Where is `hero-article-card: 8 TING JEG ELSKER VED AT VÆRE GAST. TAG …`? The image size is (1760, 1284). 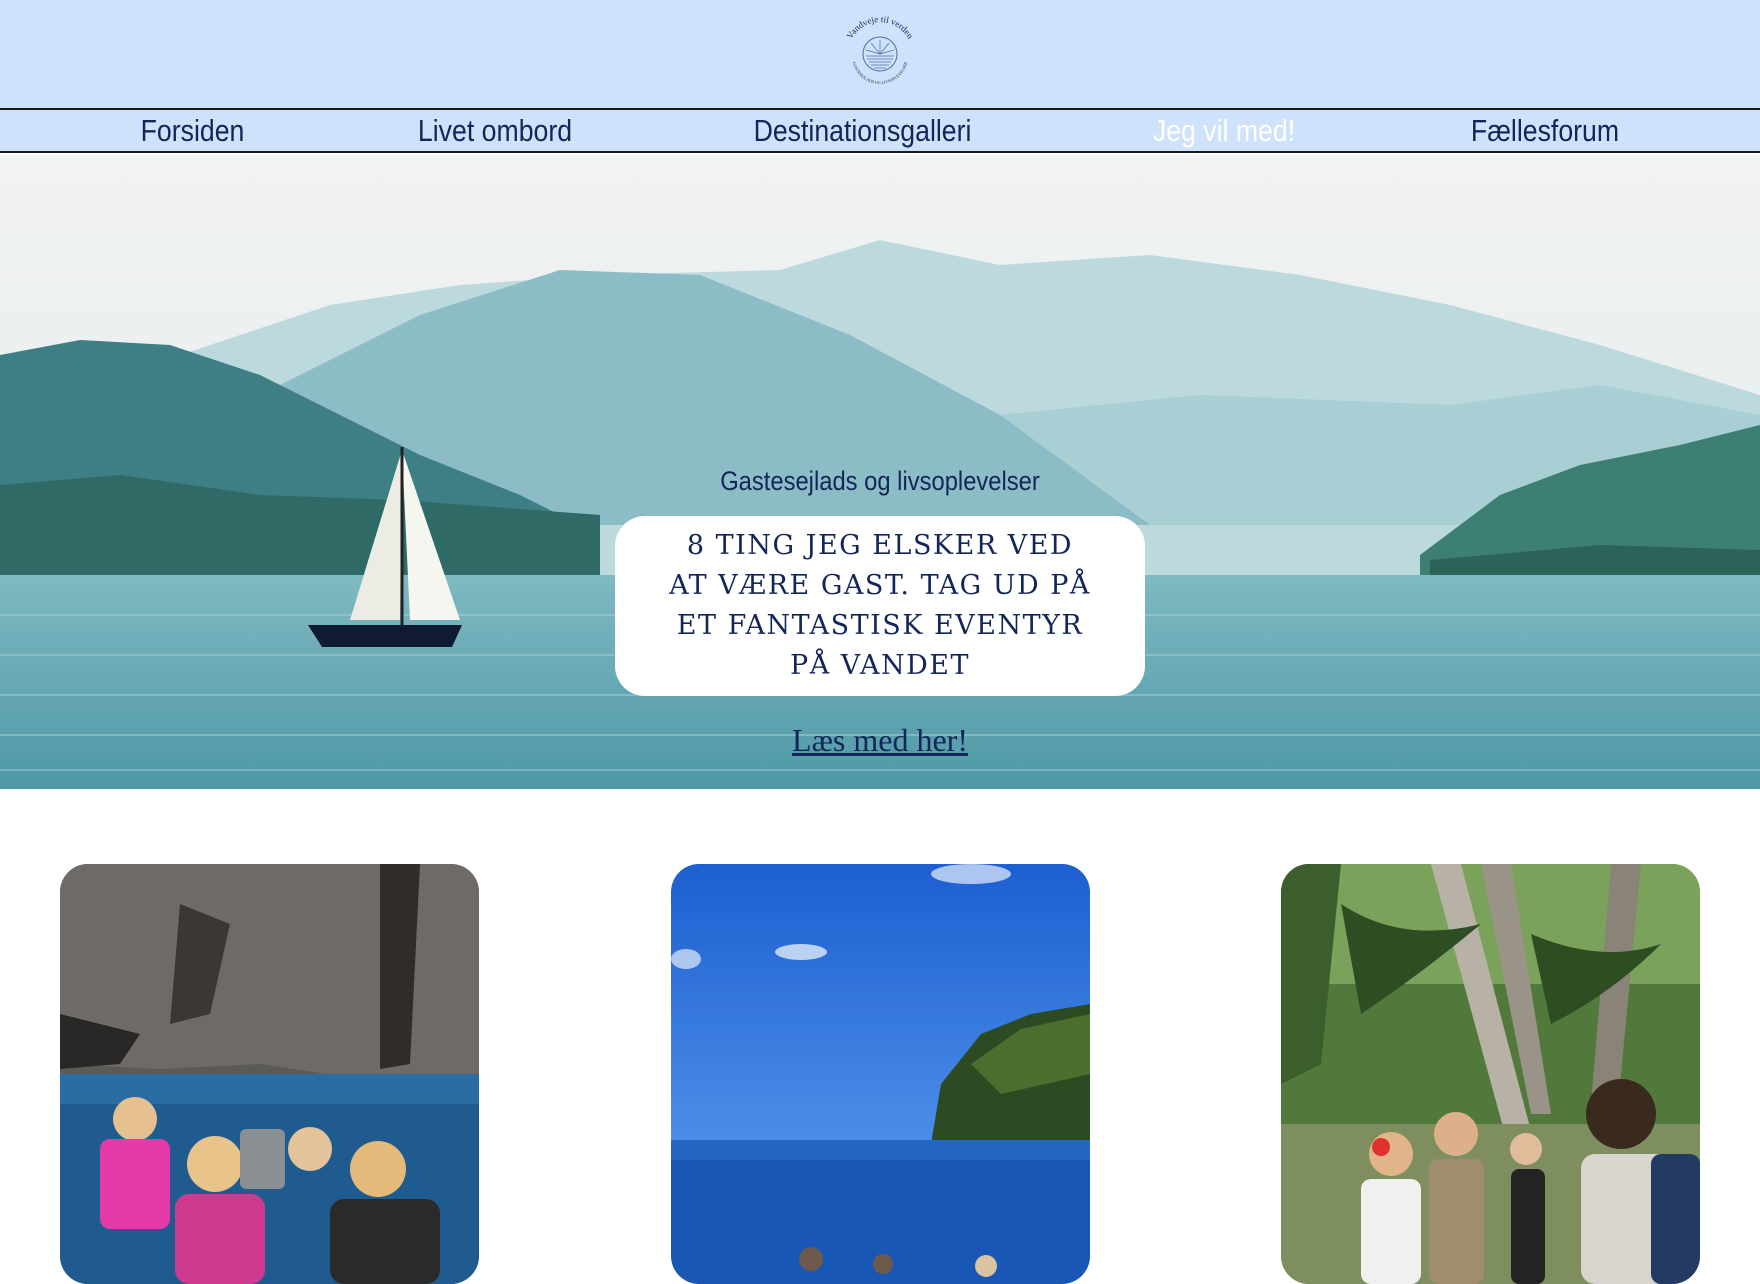
hero-article-card: 8 TING JEG ELSKER VED AT VÆRE GAST. TAG … is located at coordinates (880, 606).